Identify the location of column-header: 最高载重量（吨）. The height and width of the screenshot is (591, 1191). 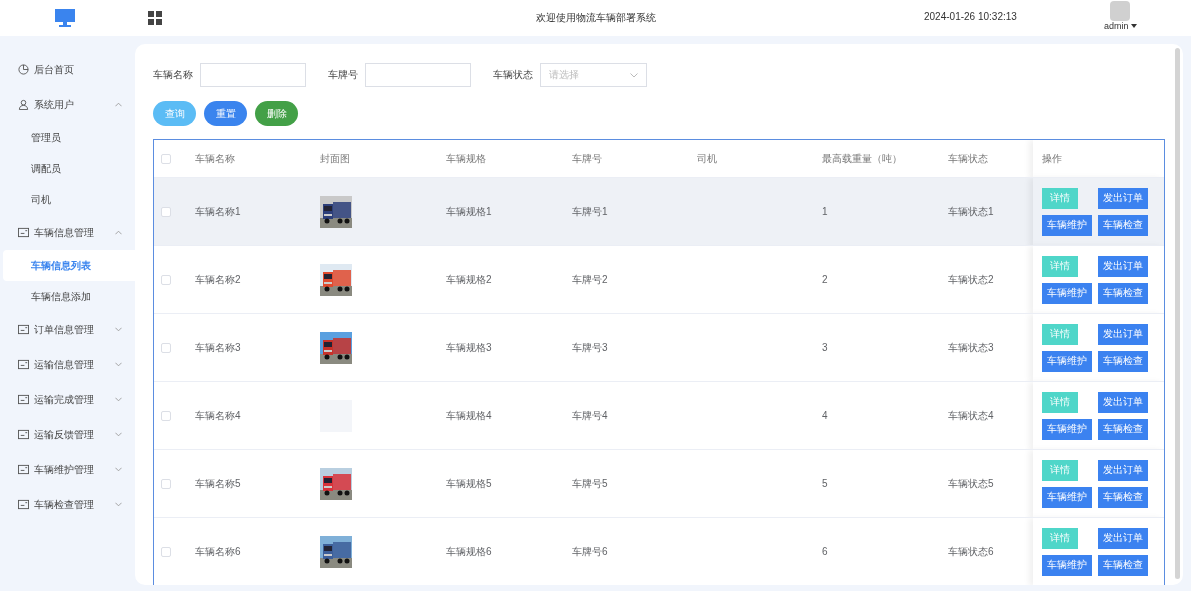
(862, 158).